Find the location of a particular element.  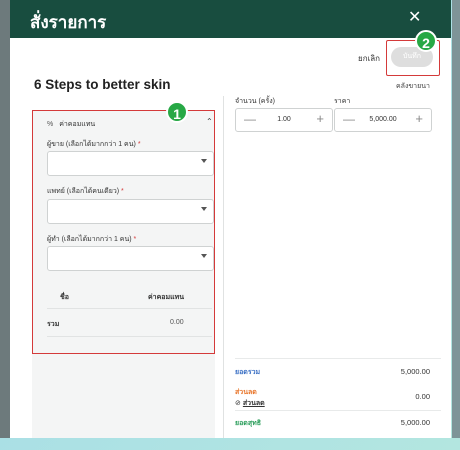

annotation-badge-1: 1 is located at coordinates (177, 112).